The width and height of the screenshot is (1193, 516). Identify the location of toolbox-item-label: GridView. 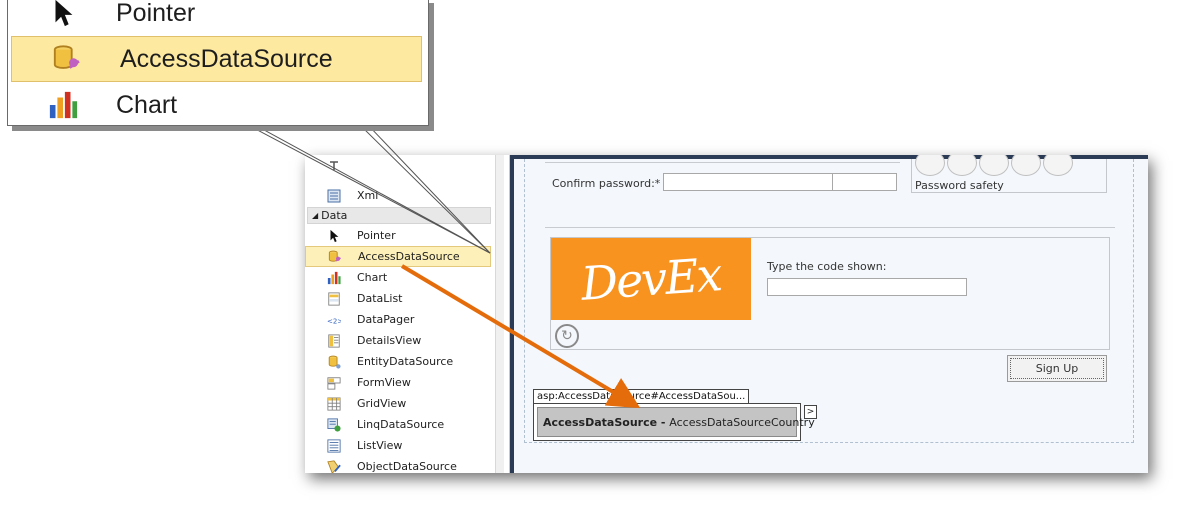
(382, 403).